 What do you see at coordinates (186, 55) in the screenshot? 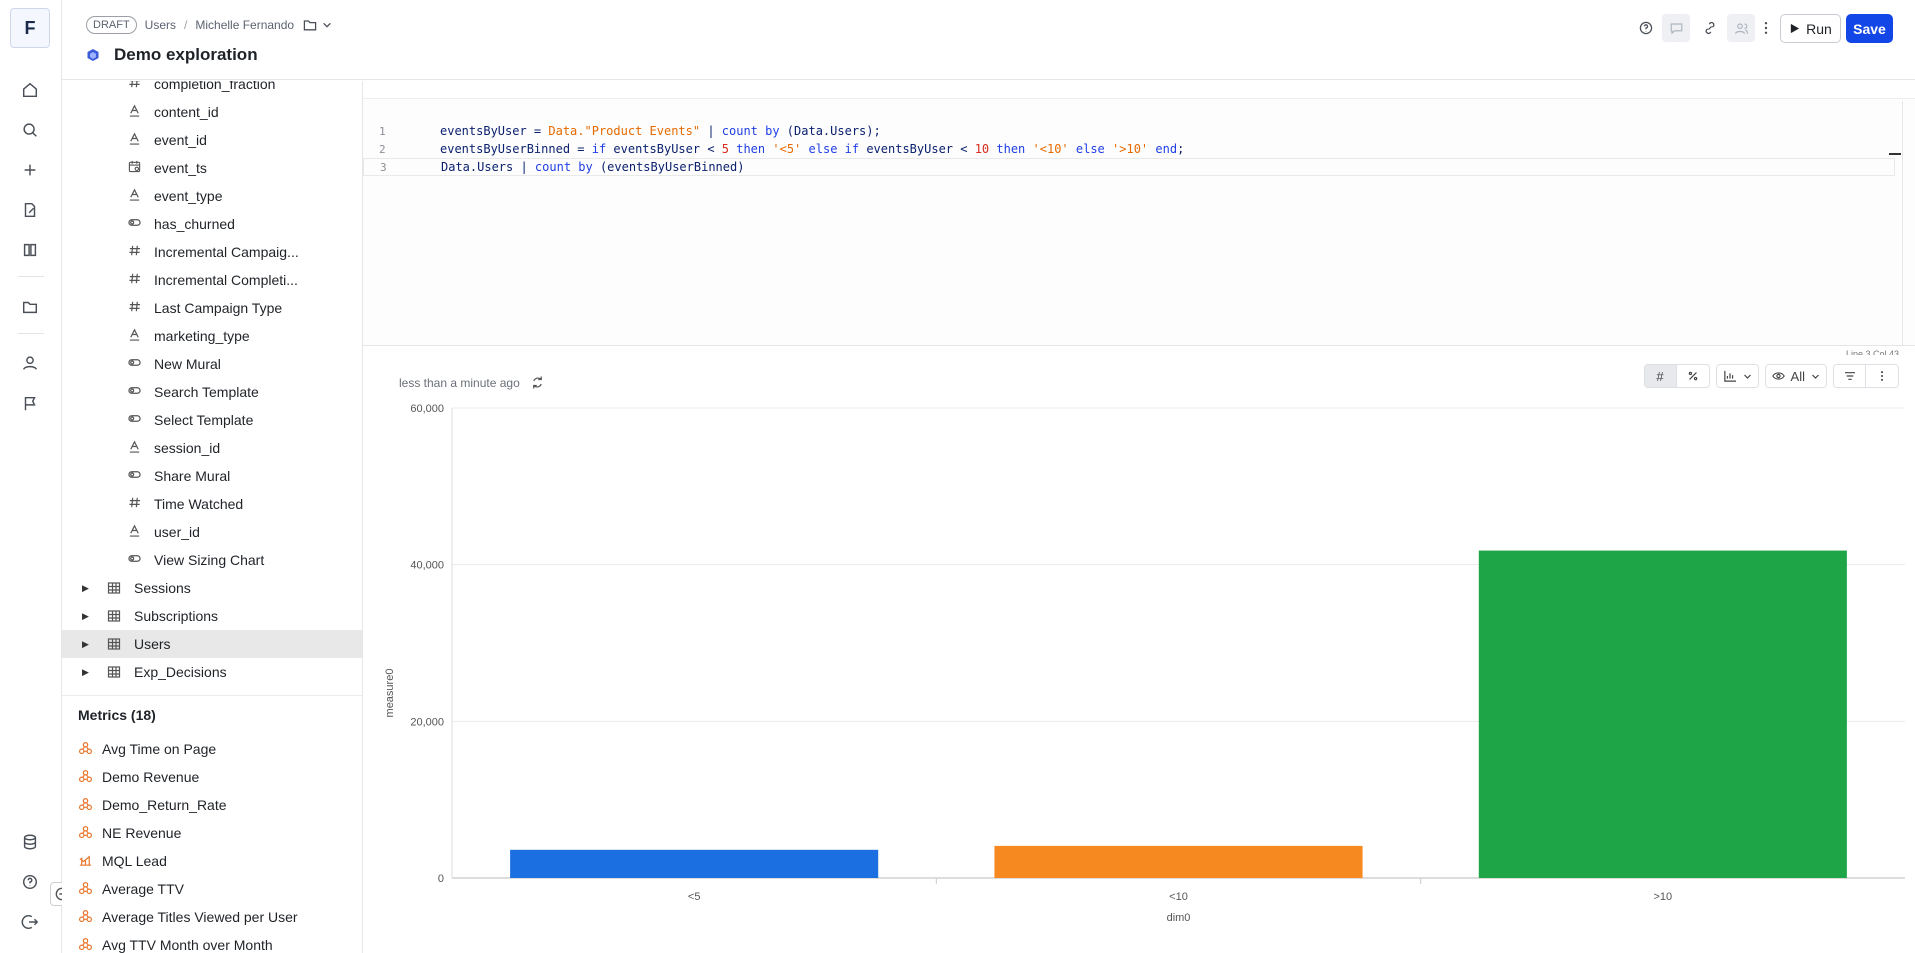
I see `page-title: Demo exploration` at bounding box center [186, 55].